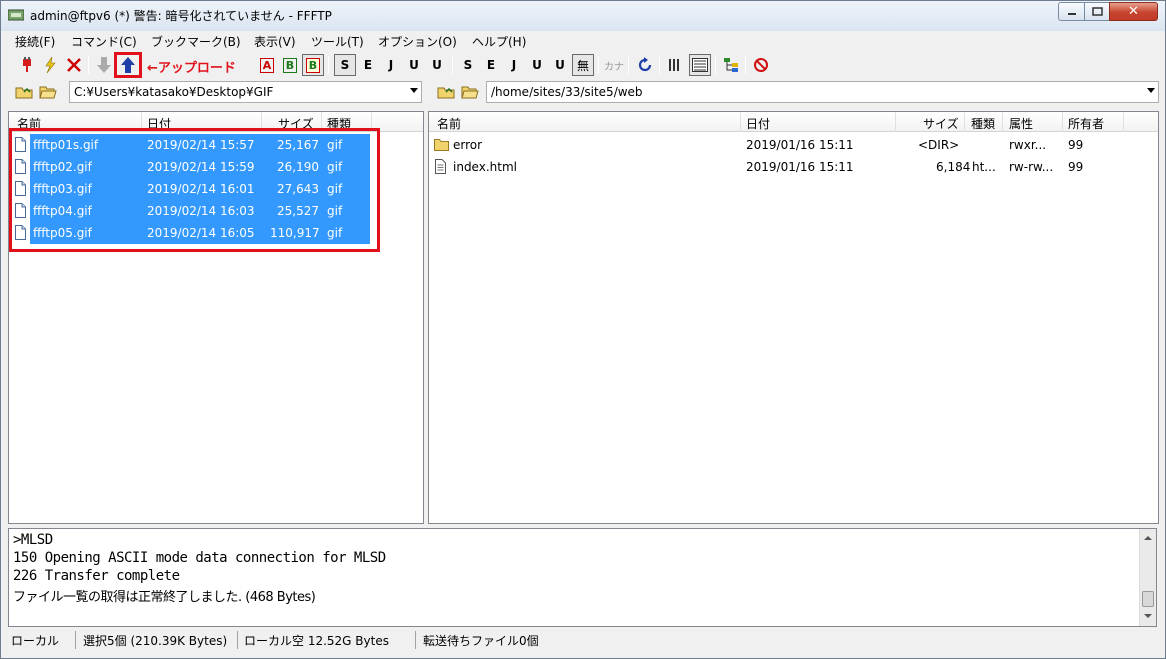  What do you see at coordinates (1148, 538) in the screenshot?
I see `scroll-up-icon` at bounding box center [1148, 538].